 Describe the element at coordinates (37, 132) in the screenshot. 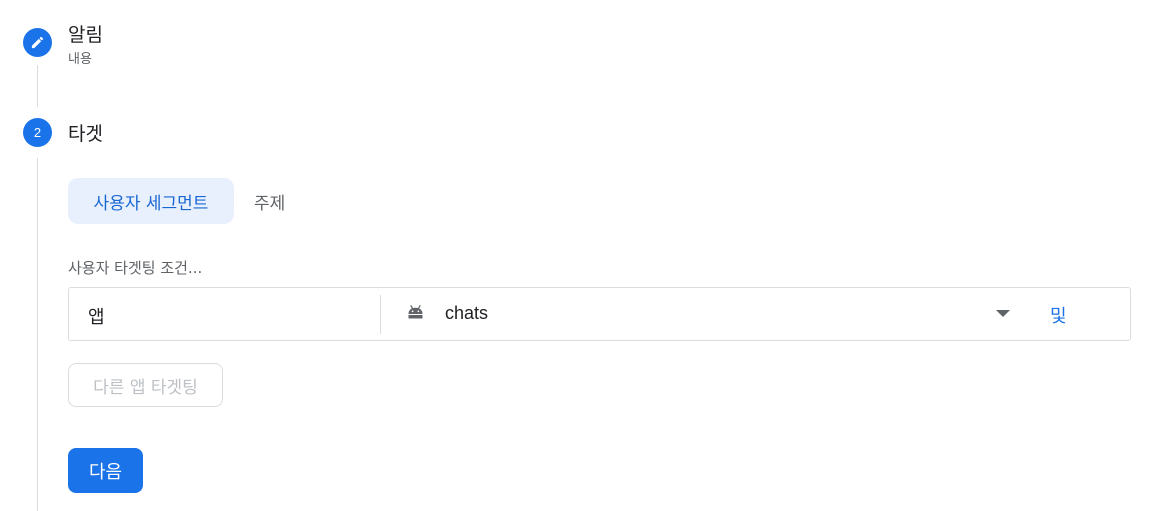

I see `step-2-indicator: 2` at that location.